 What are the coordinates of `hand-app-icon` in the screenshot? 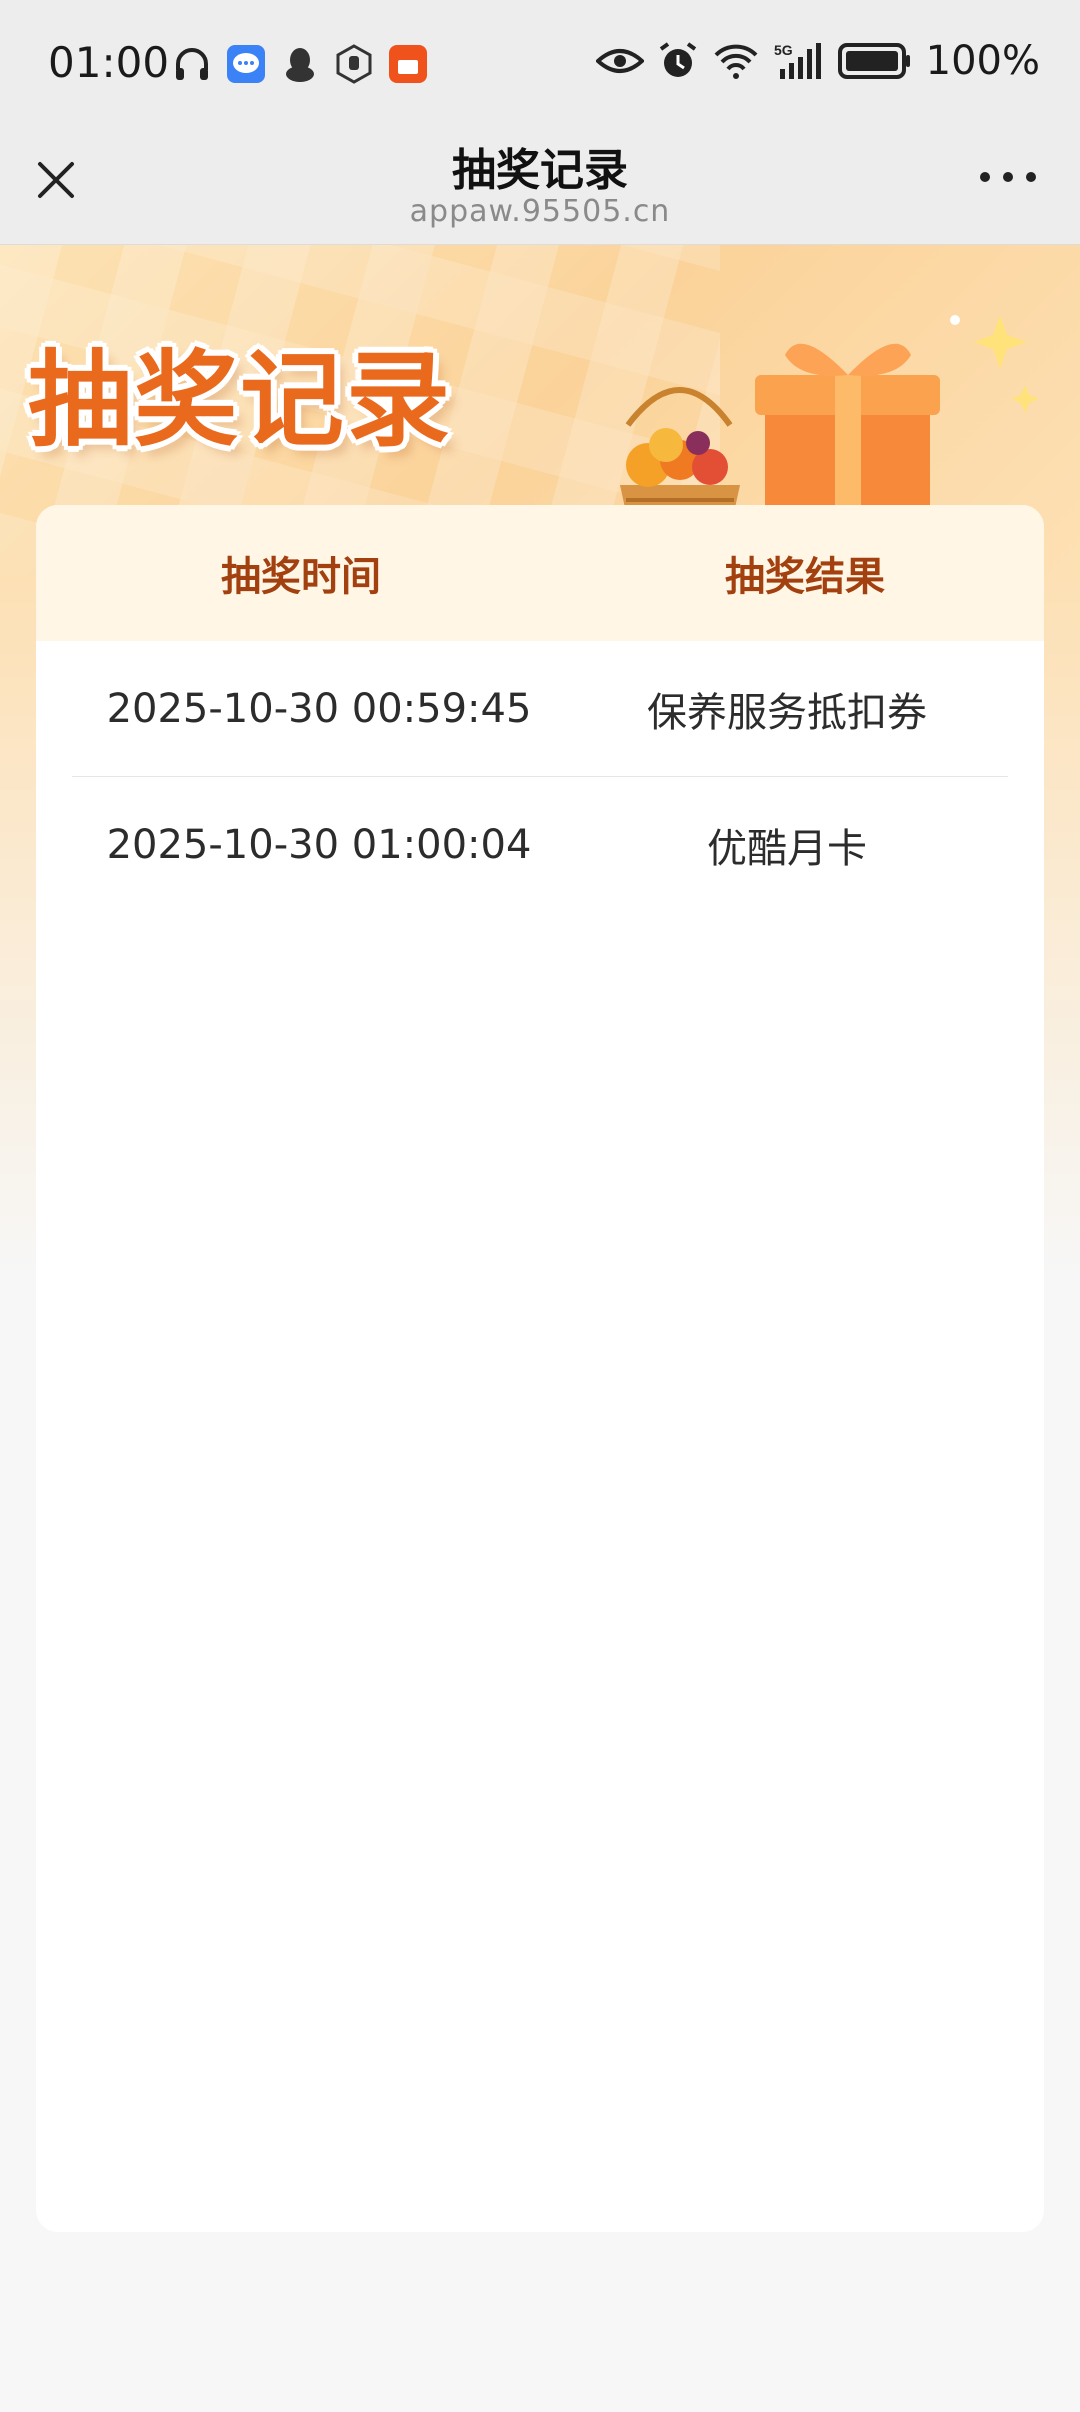 It's located at (354, 64).